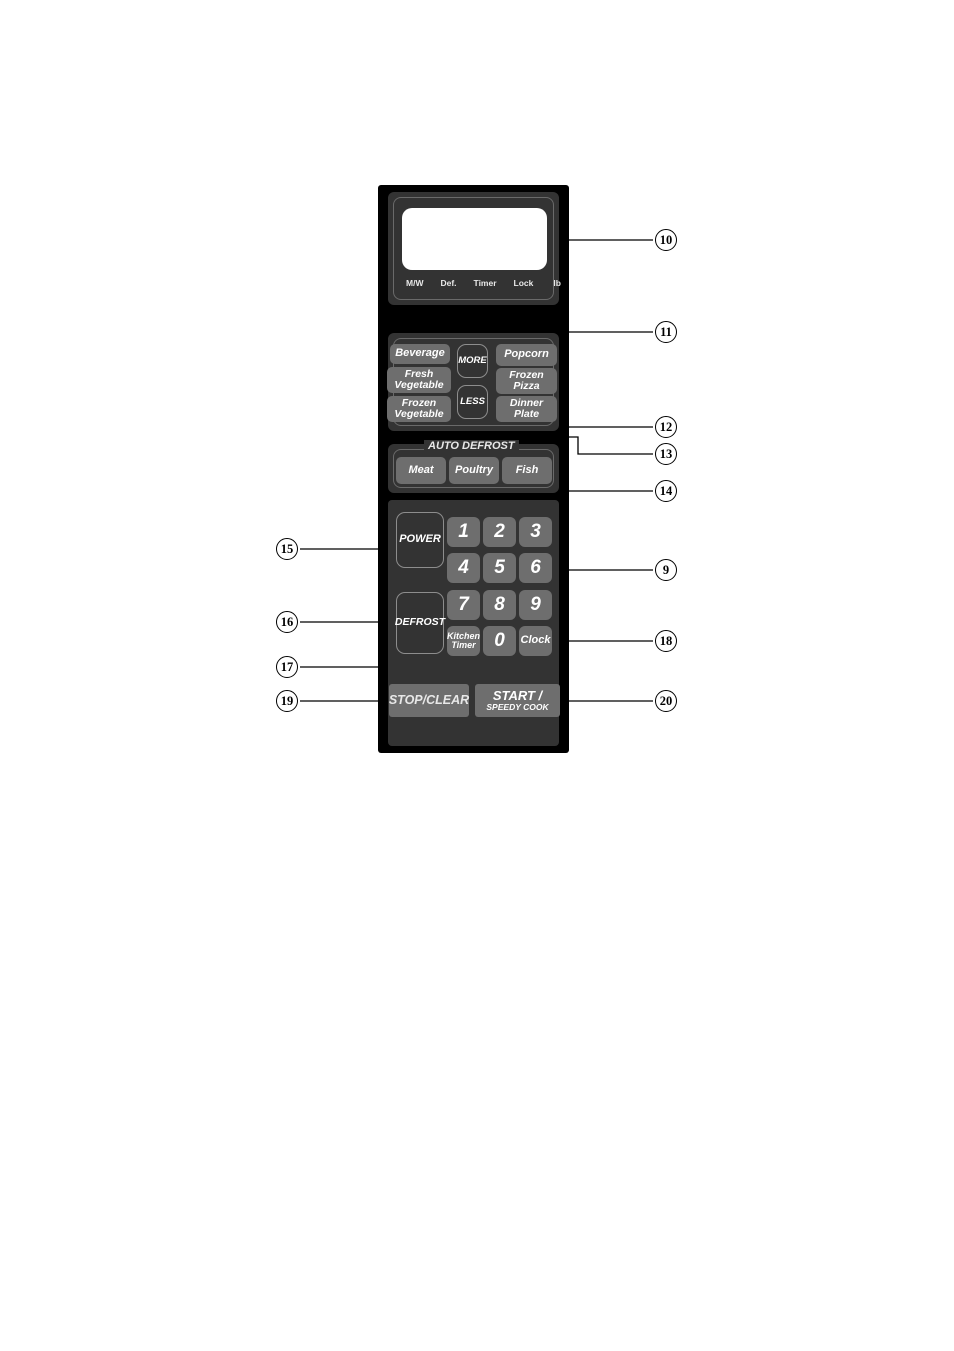  Describe the element at coordinates (421, 470) in the screenshot. I see `meat-defrost-button: Meat` at that location.